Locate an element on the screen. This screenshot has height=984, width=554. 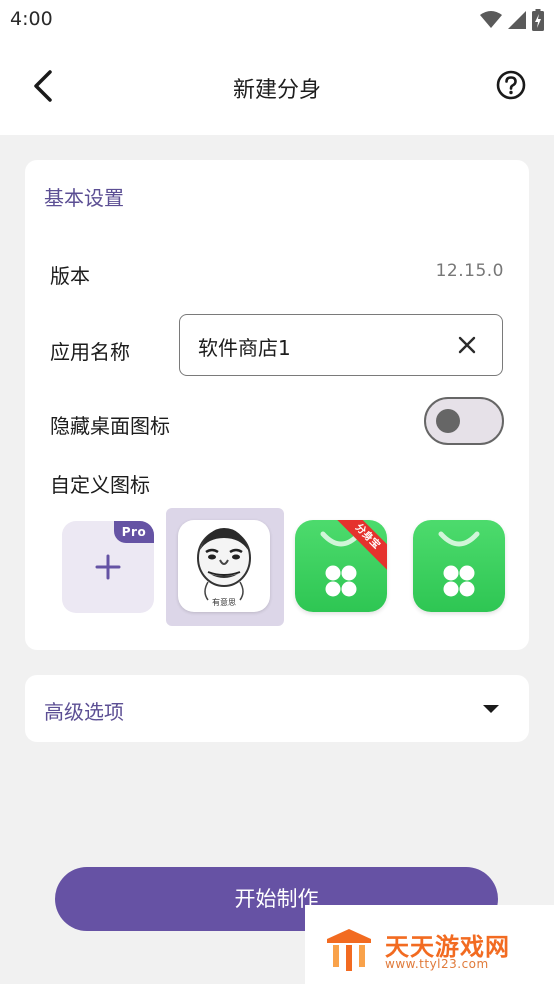
watermark-logo-icon is located at coordinates (349, 950).